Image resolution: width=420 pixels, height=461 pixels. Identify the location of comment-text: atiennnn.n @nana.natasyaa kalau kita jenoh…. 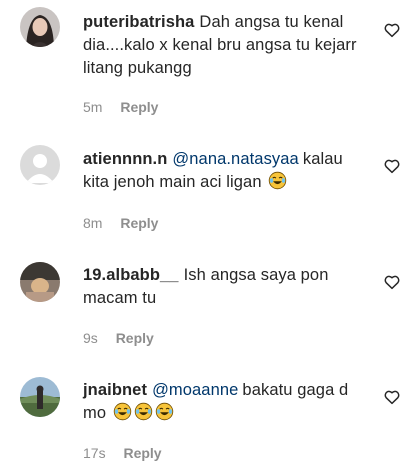
(225, 171).